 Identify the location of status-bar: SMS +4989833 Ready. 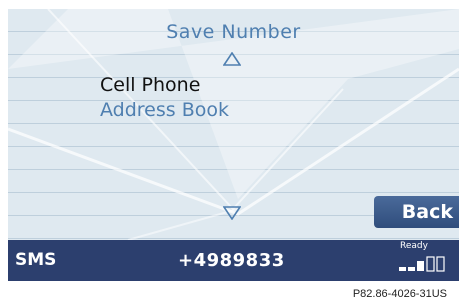
(233, 260).